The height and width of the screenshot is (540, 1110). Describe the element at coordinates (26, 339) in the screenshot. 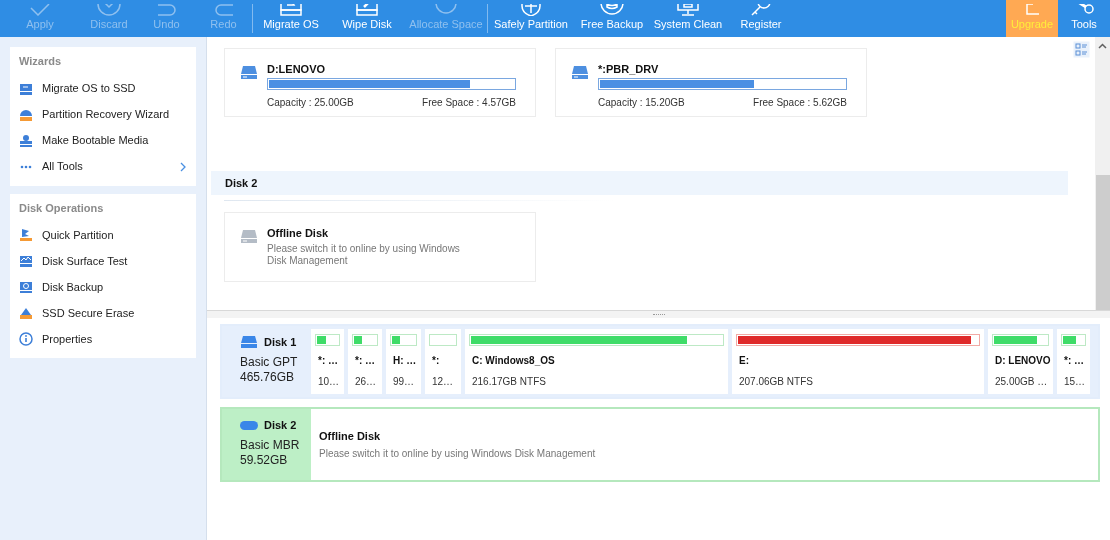

I see `info-icon` at that location.